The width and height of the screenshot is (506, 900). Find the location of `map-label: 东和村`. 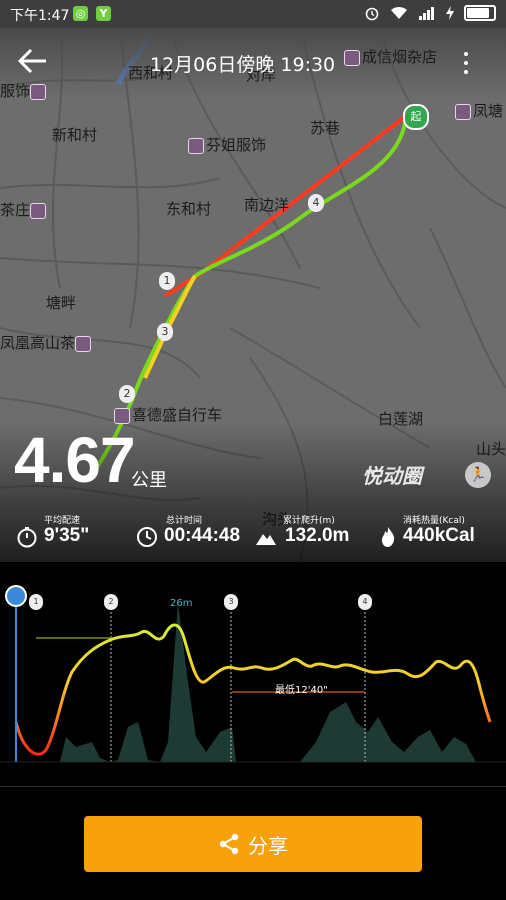

map-label: 东和村 is located at coordinates (189, 209).